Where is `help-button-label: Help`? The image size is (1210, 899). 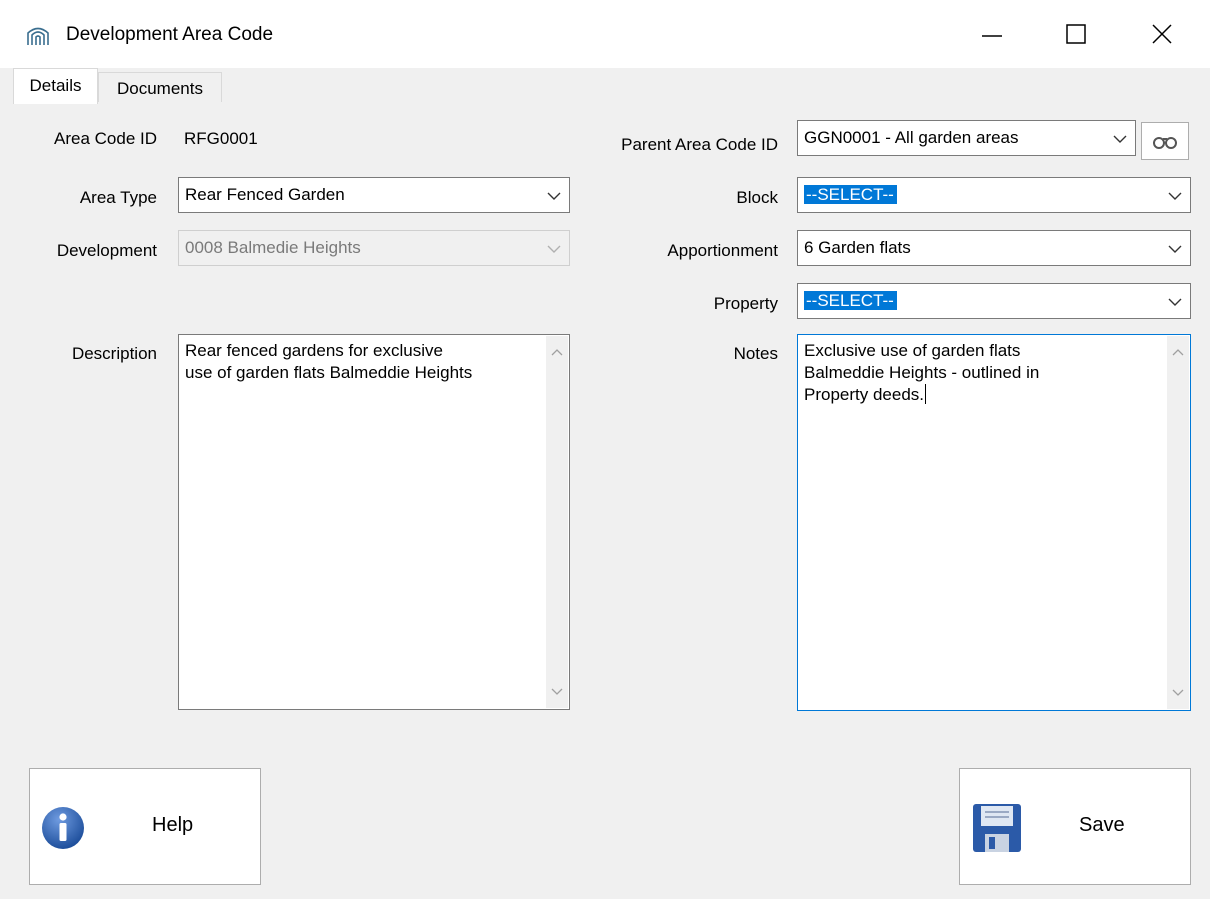 help-button-label: Help is located at coordinates (173, 825).